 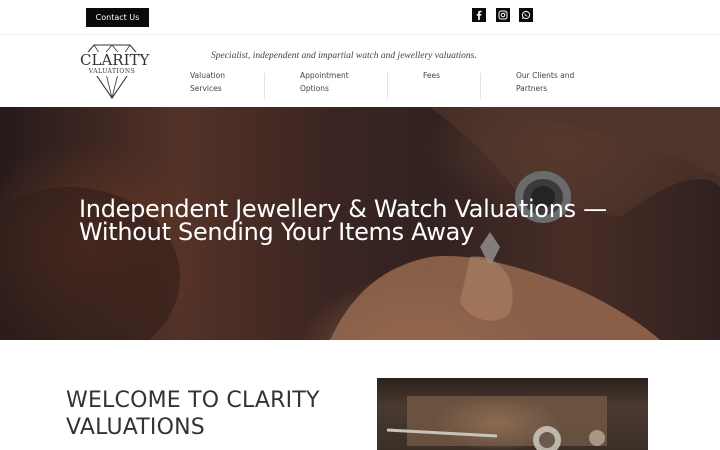 I want to click on facebook-icon, so click(x=479, y=15).